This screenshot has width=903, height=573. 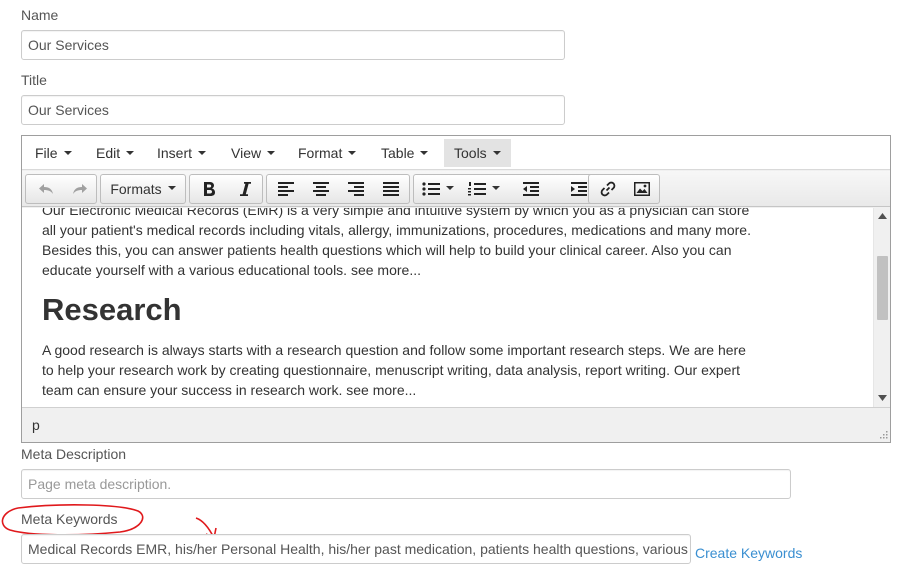 What do you see at coordinates (108, 153) in the screenshot?
I see `menu-edit-label: Edit` at bounding box center [108, 153].